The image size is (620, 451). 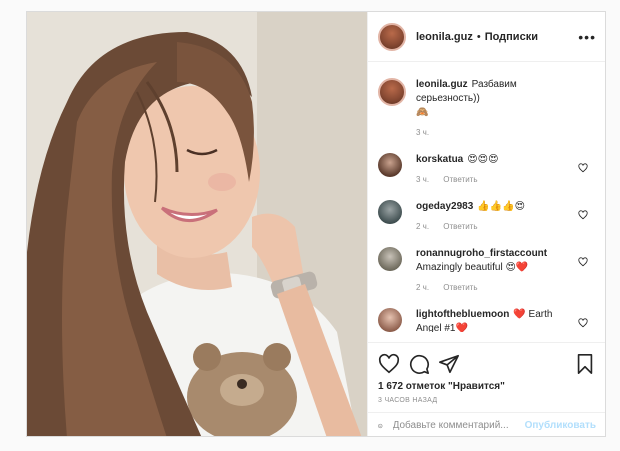 I want to click on bookmark-icon, so click(x=585, y=364).